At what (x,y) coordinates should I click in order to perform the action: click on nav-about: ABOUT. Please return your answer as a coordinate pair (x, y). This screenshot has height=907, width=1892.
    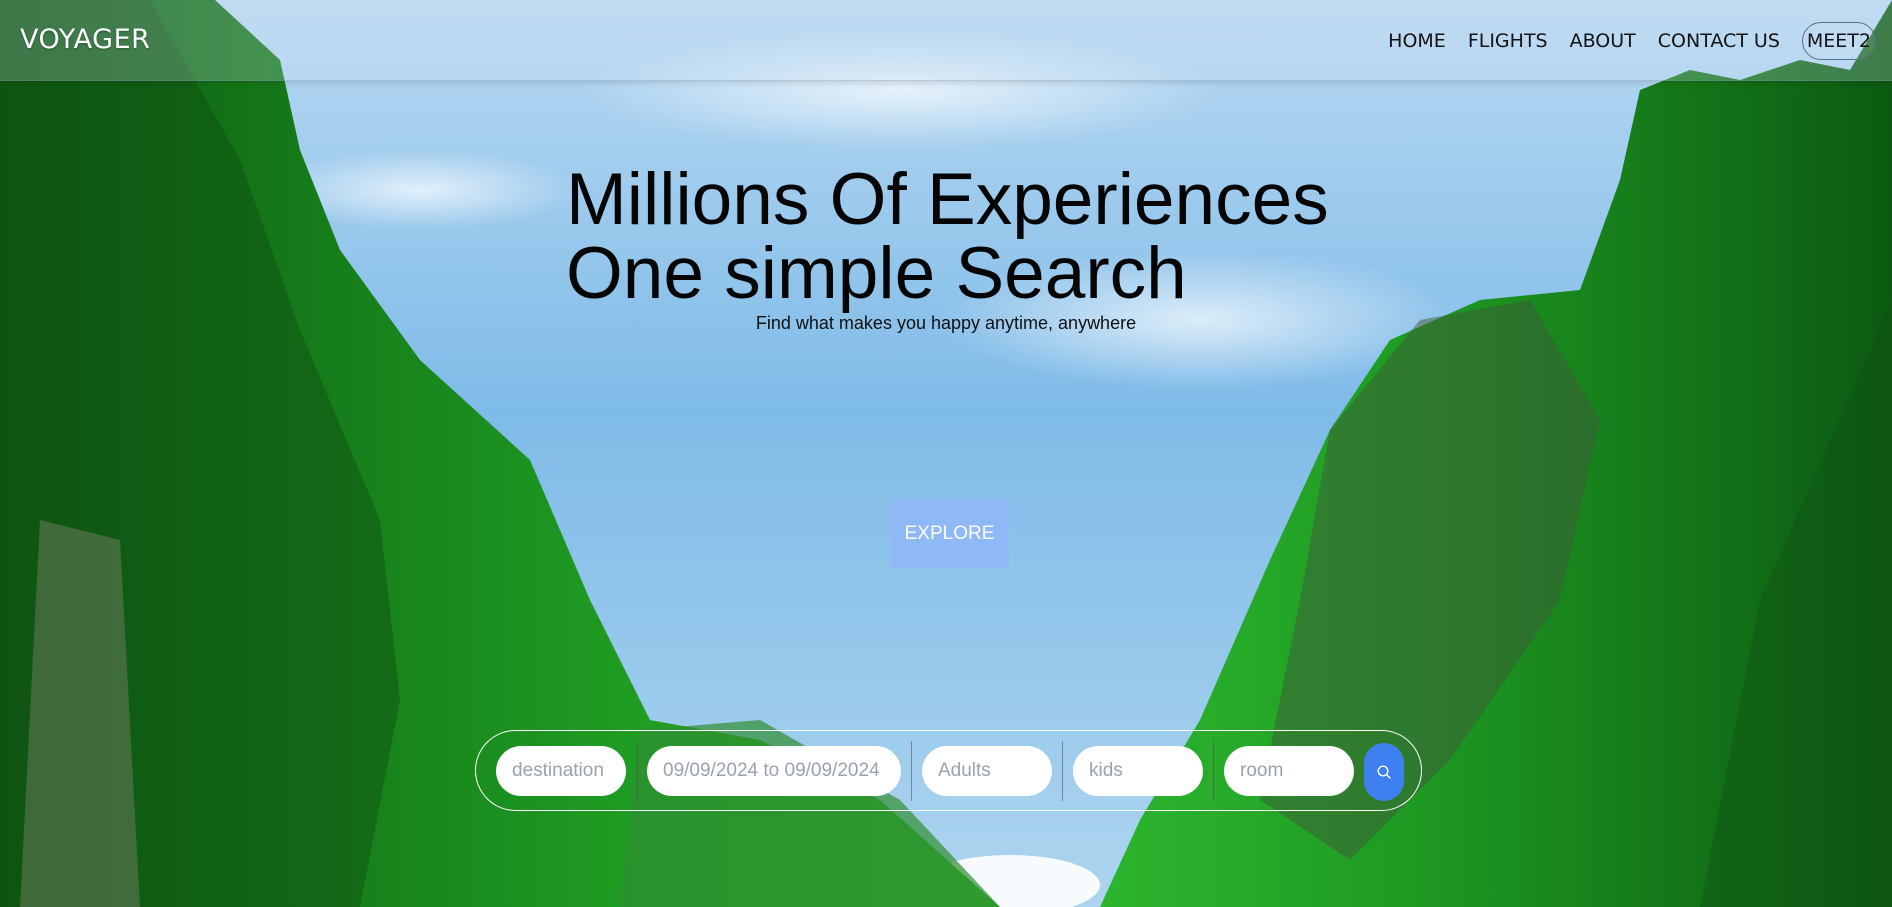
    Looking at the image, I should click on (1603, 41).